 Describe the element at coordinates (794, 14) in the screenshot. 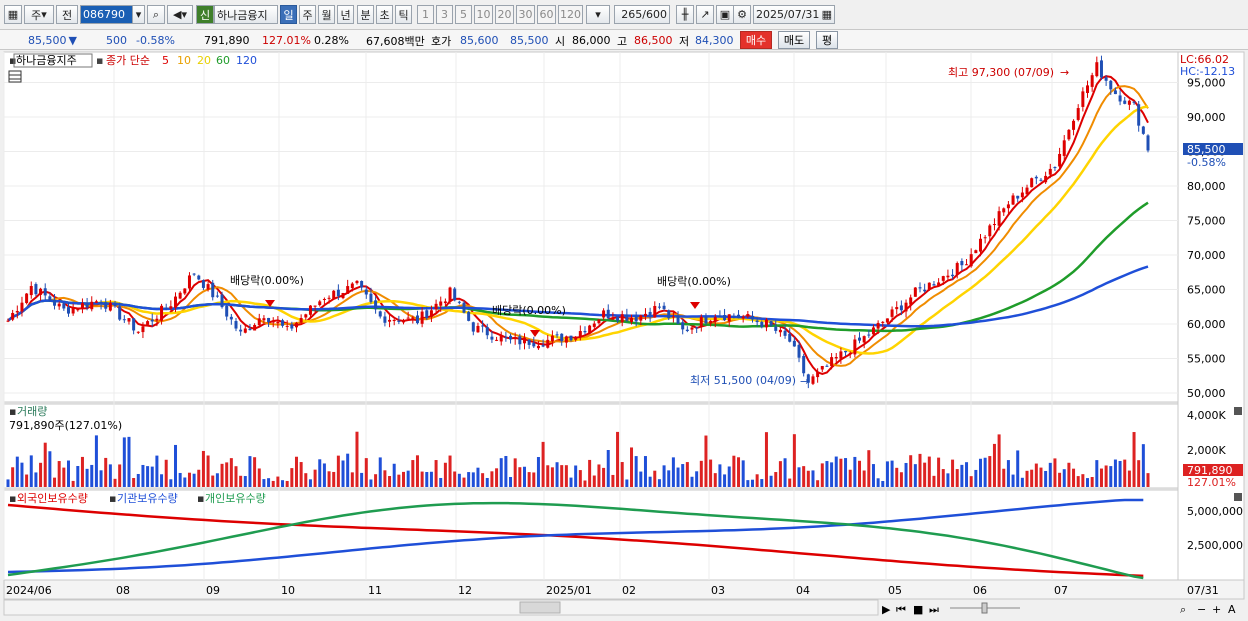

I see `date-field: 2025/07/31 ▦` at that location.